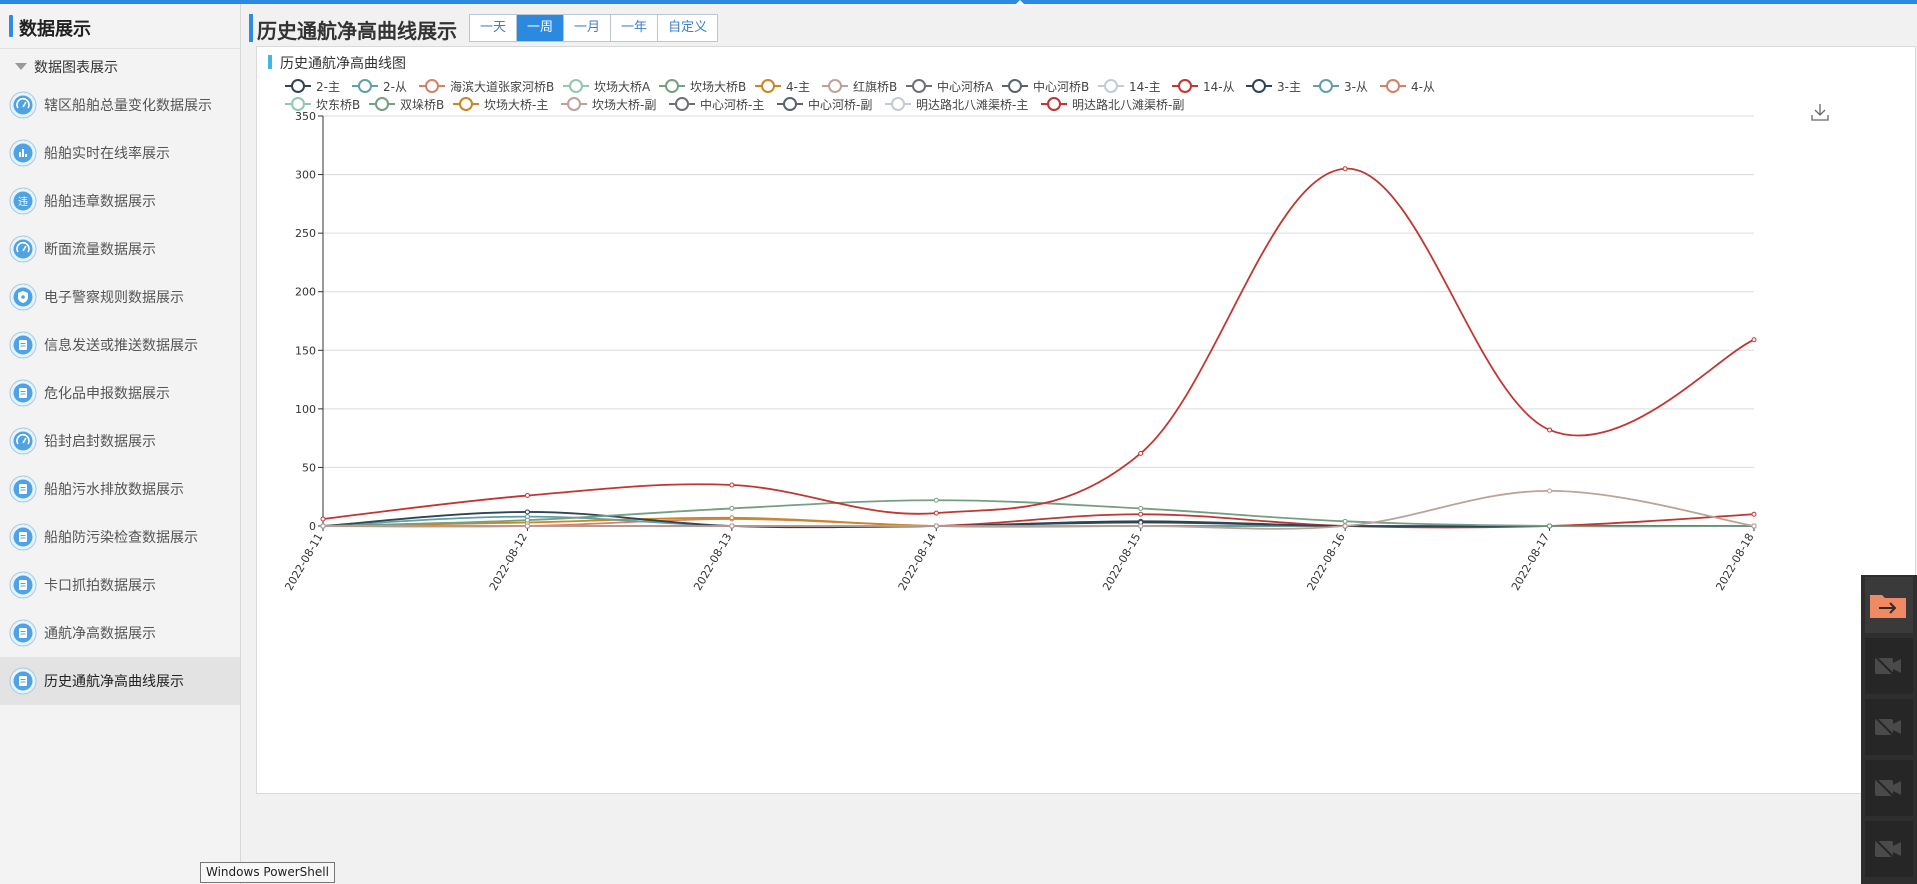 This screenshot has width=1917, height=884. What do you see at coordinates (305, 350) in the screenshot?
I see `y-tick-label: 150` at bounding box center [305, 350].